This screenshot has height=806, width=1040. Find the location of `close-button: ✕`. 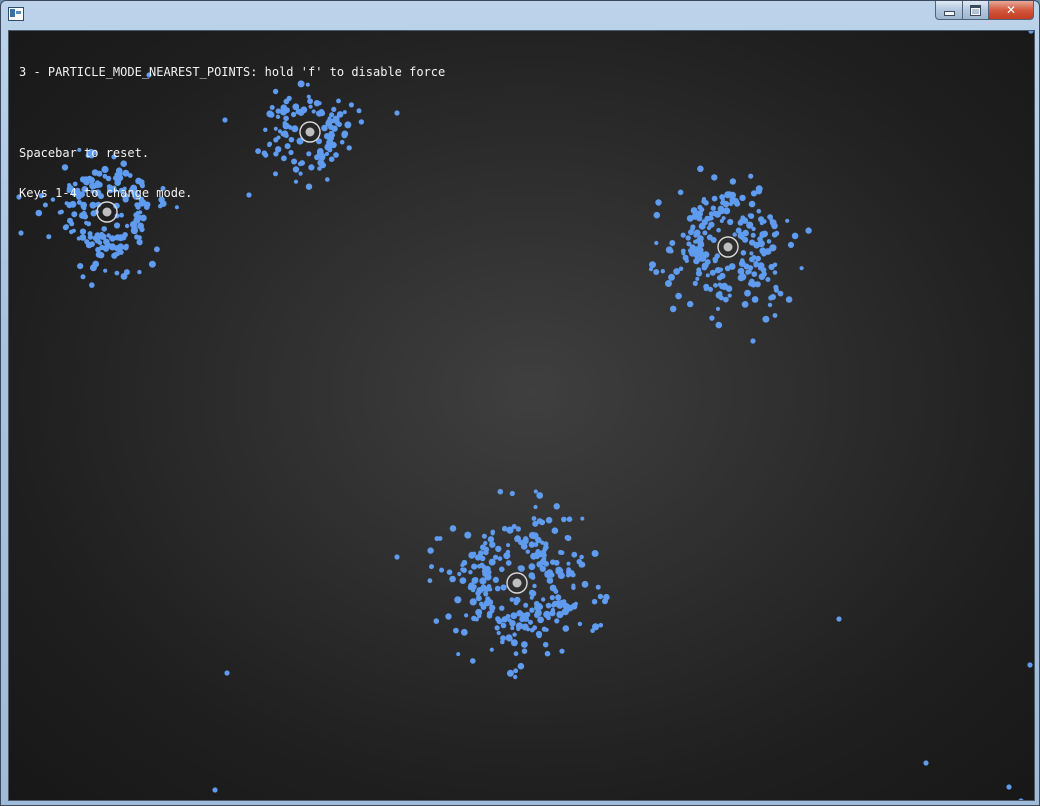

close-button: ✕ is located at coordinates (1011, 10).